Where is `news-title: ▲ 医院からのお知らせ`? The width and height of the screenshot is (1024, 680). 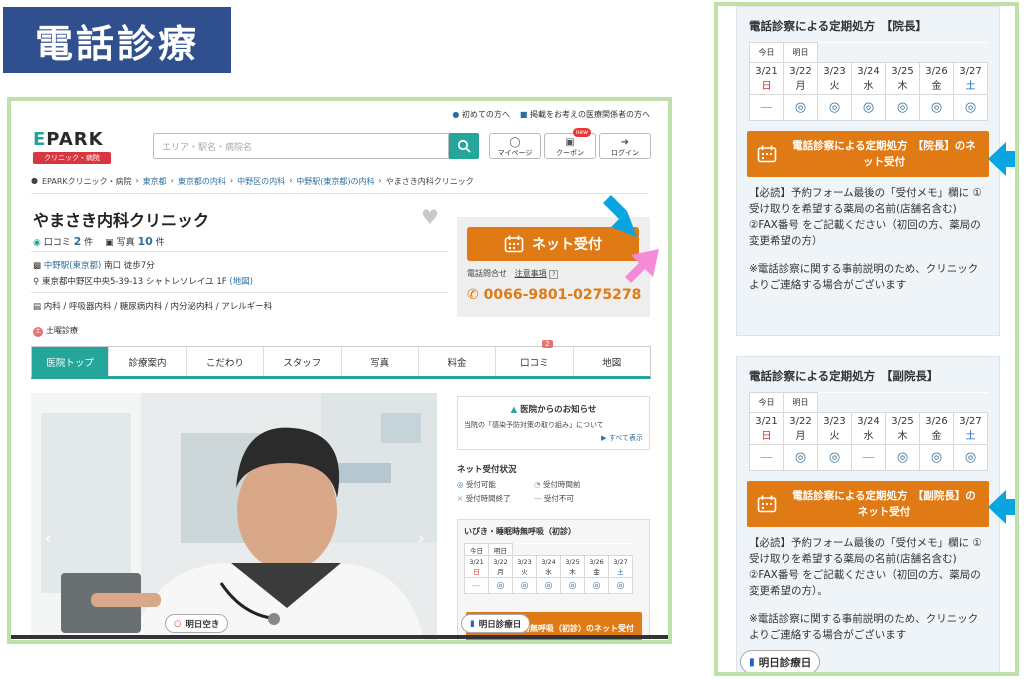 news-title: ▲ 医院からのお知らせ is located at coordinates (553, 410).